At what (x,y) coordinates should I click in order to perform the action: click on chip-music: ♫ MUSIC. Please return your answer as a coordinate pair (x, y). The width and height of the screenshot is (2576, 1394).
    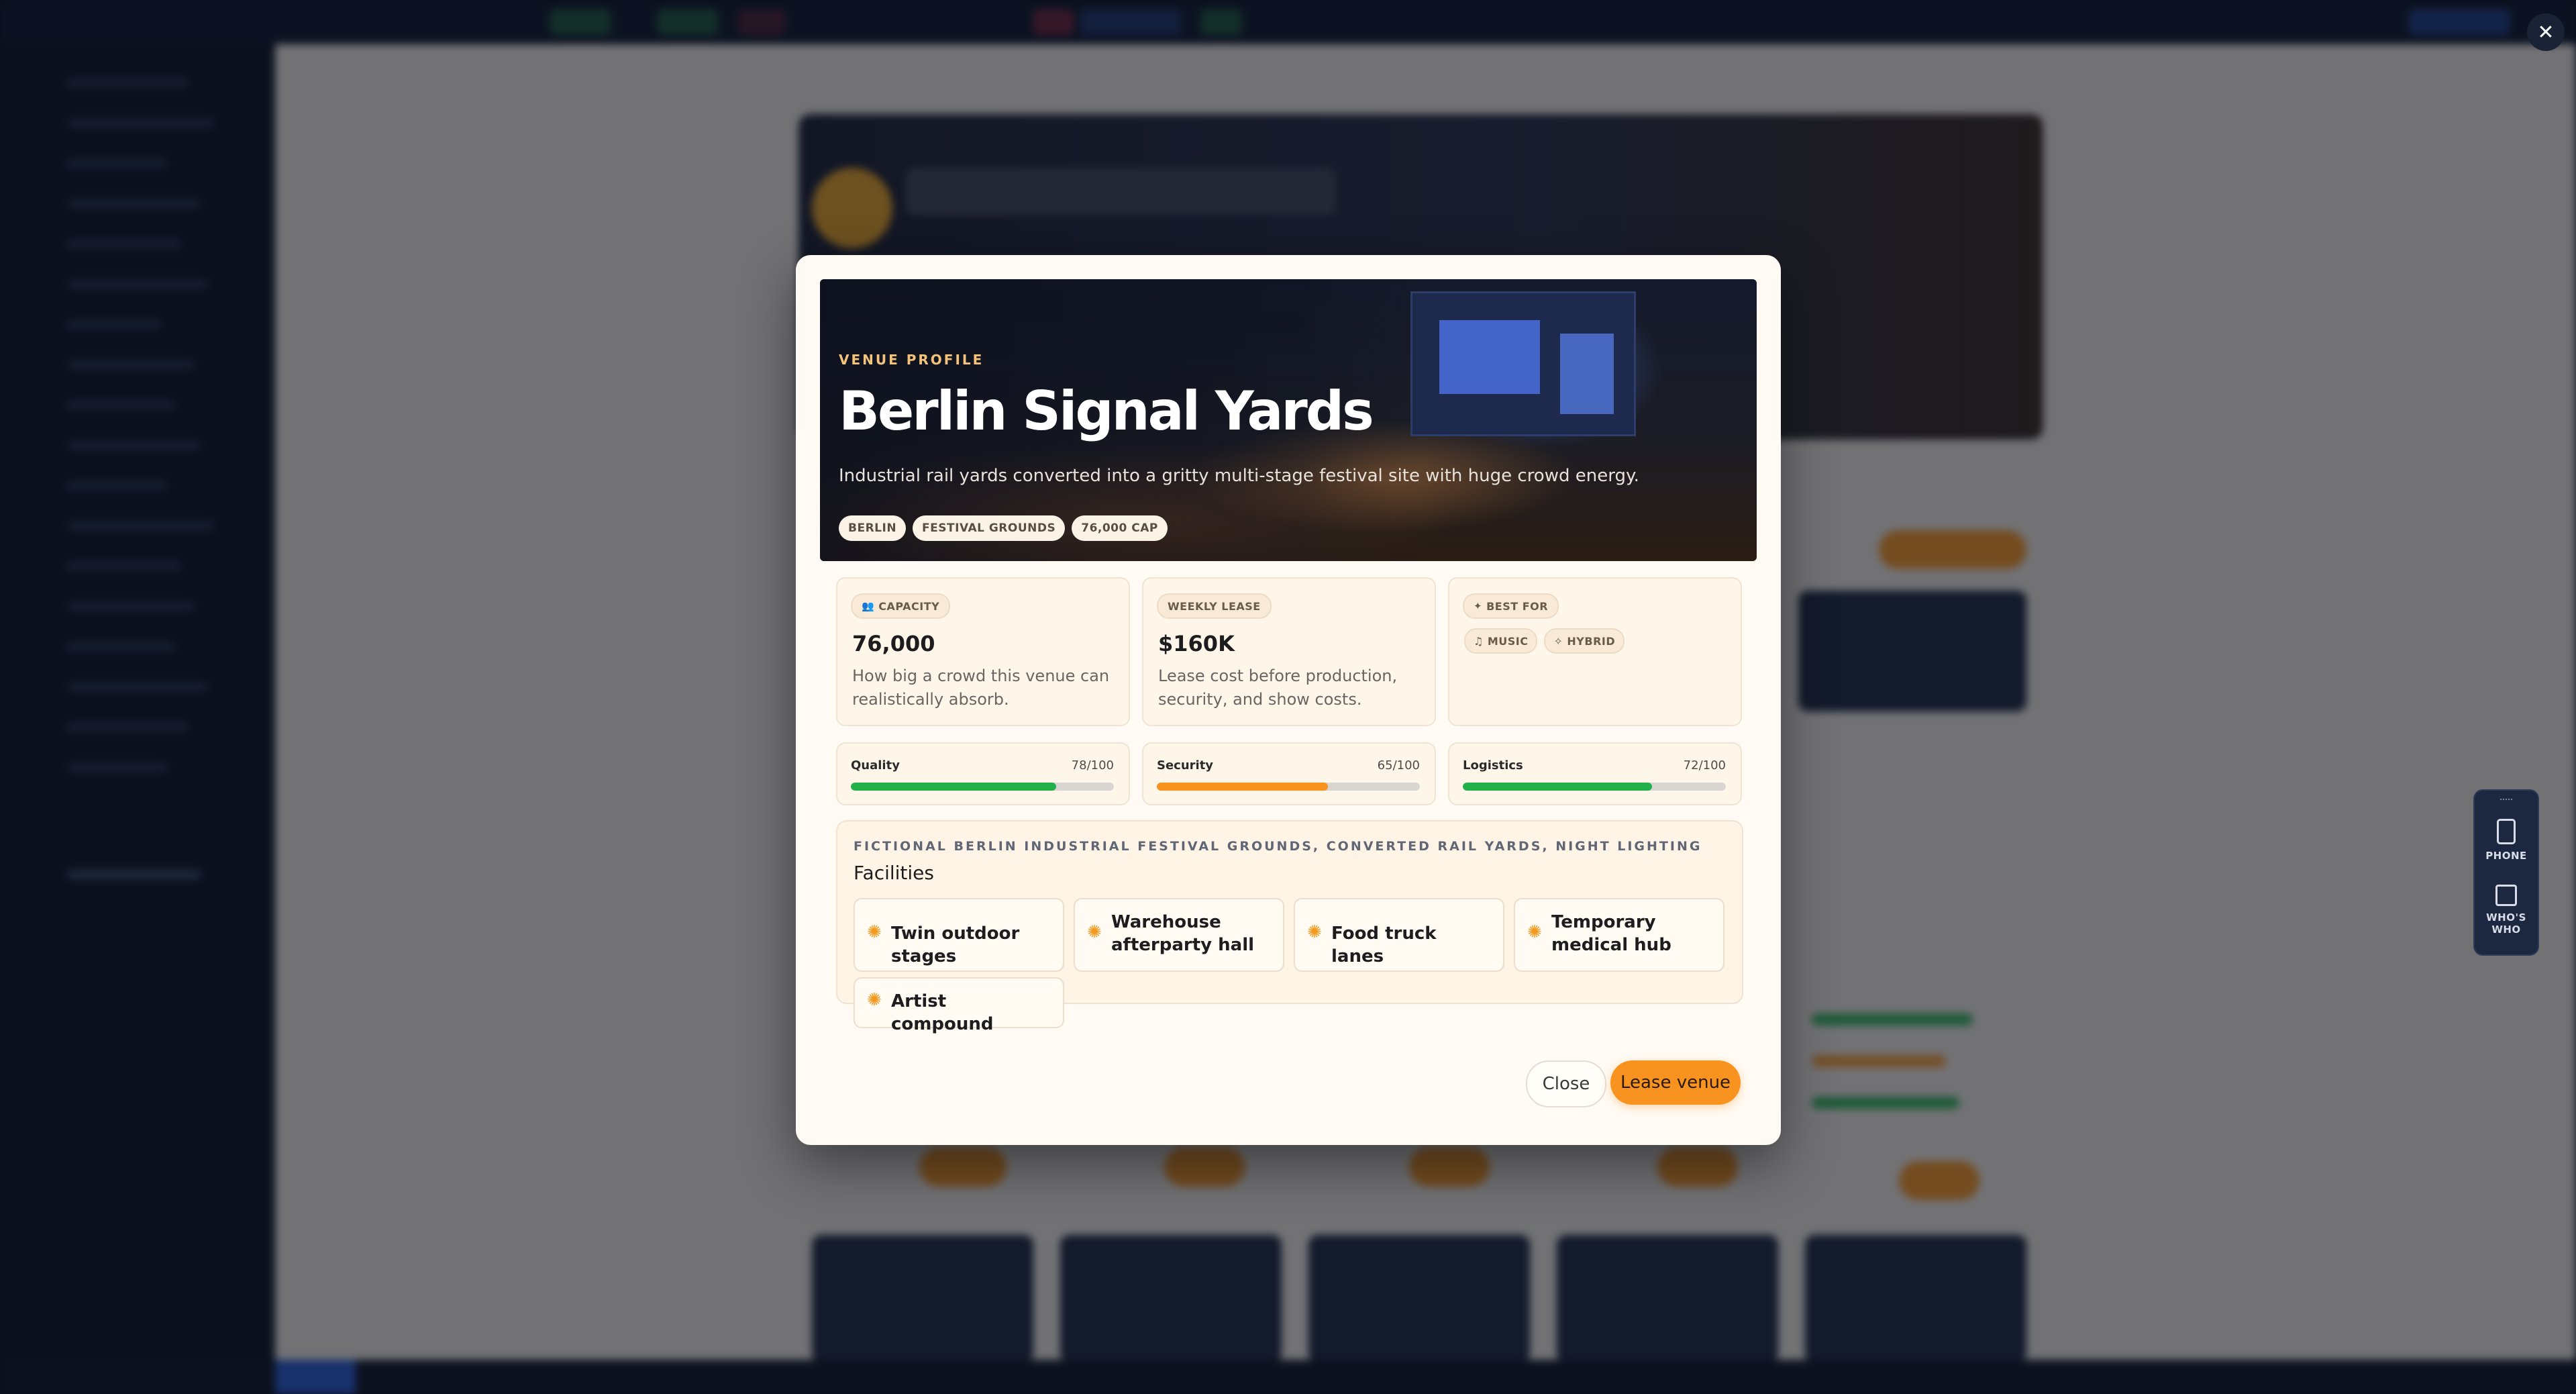
    Looking at the image, I should click on (1501, 641).